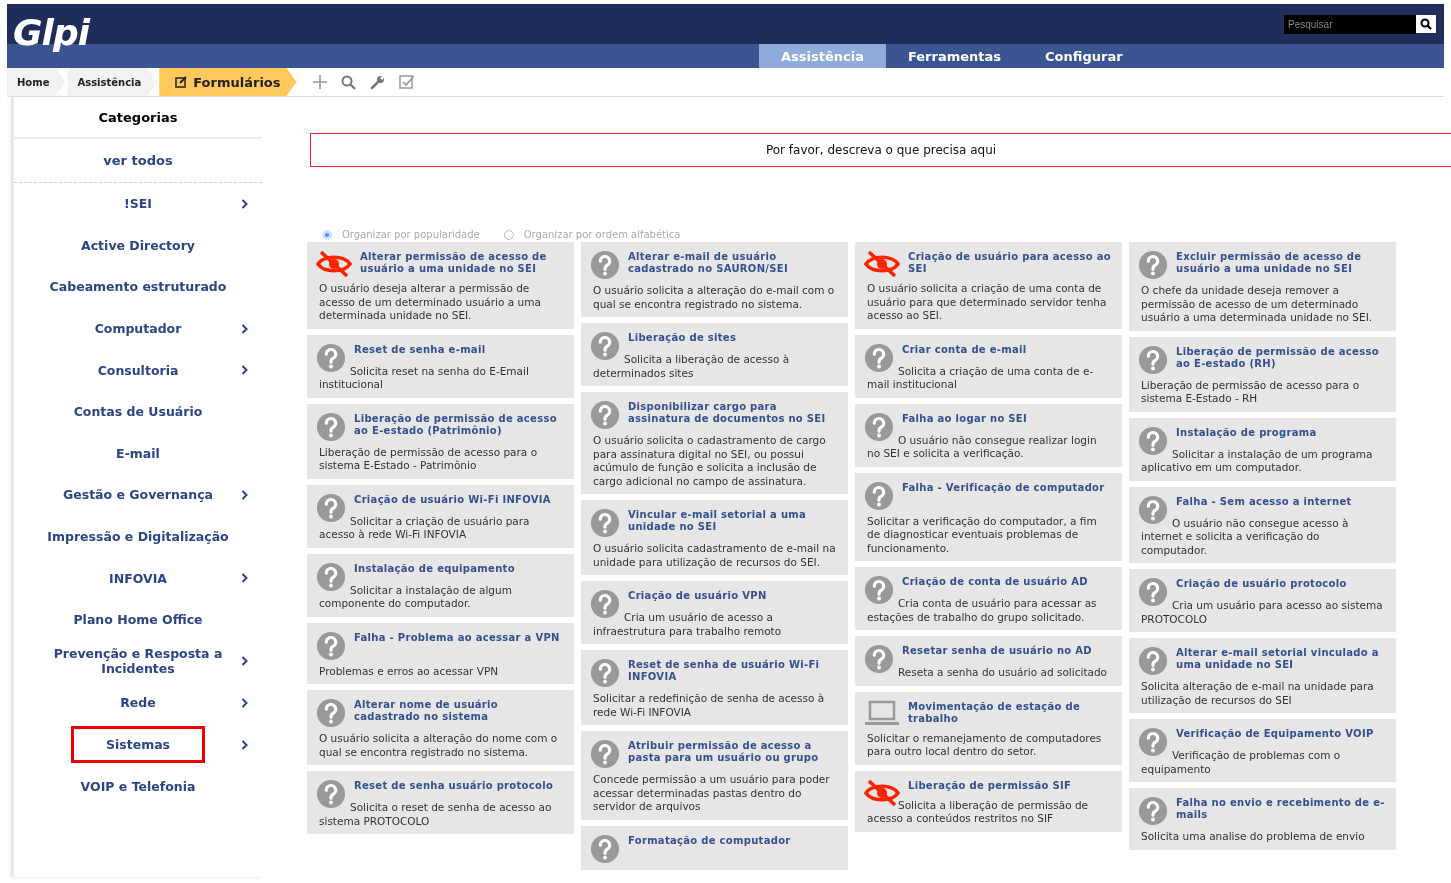 The image size is (1451, 883). Describe the element at coordinates (988, 516) in the screenshot. I see `form-card: Falha - Verificação de computador Solicitar a verificação do computador, a fim de diagnosticar eventuais problemas de funcionamento.` at that location.